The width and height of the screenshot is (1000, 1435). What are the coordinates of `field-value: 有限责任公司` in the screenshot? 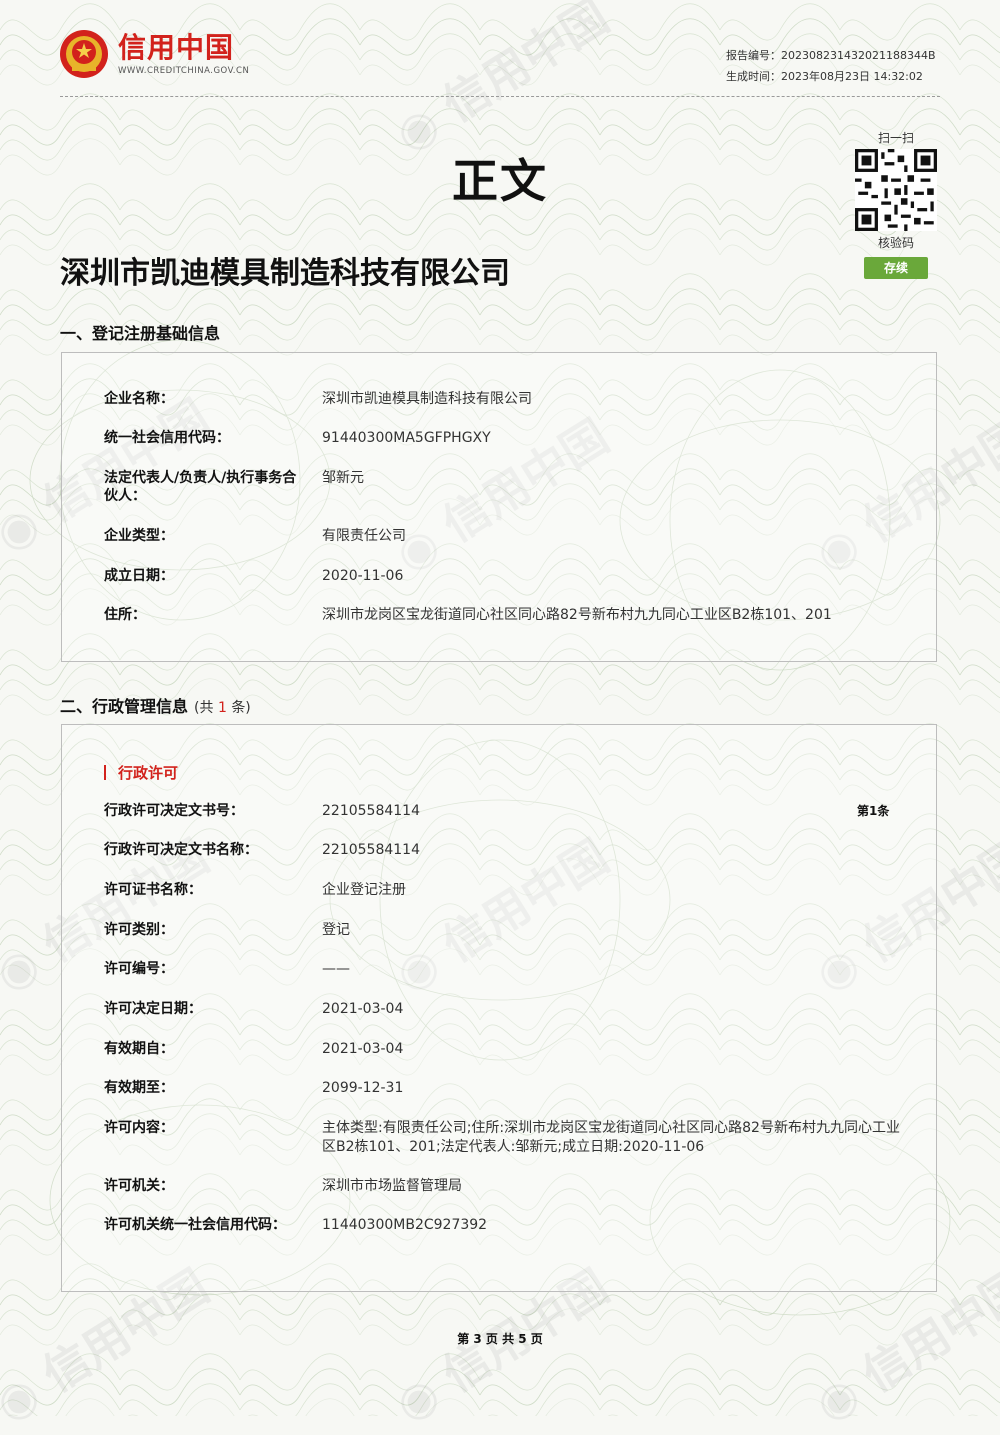 It's located at (364, 536).